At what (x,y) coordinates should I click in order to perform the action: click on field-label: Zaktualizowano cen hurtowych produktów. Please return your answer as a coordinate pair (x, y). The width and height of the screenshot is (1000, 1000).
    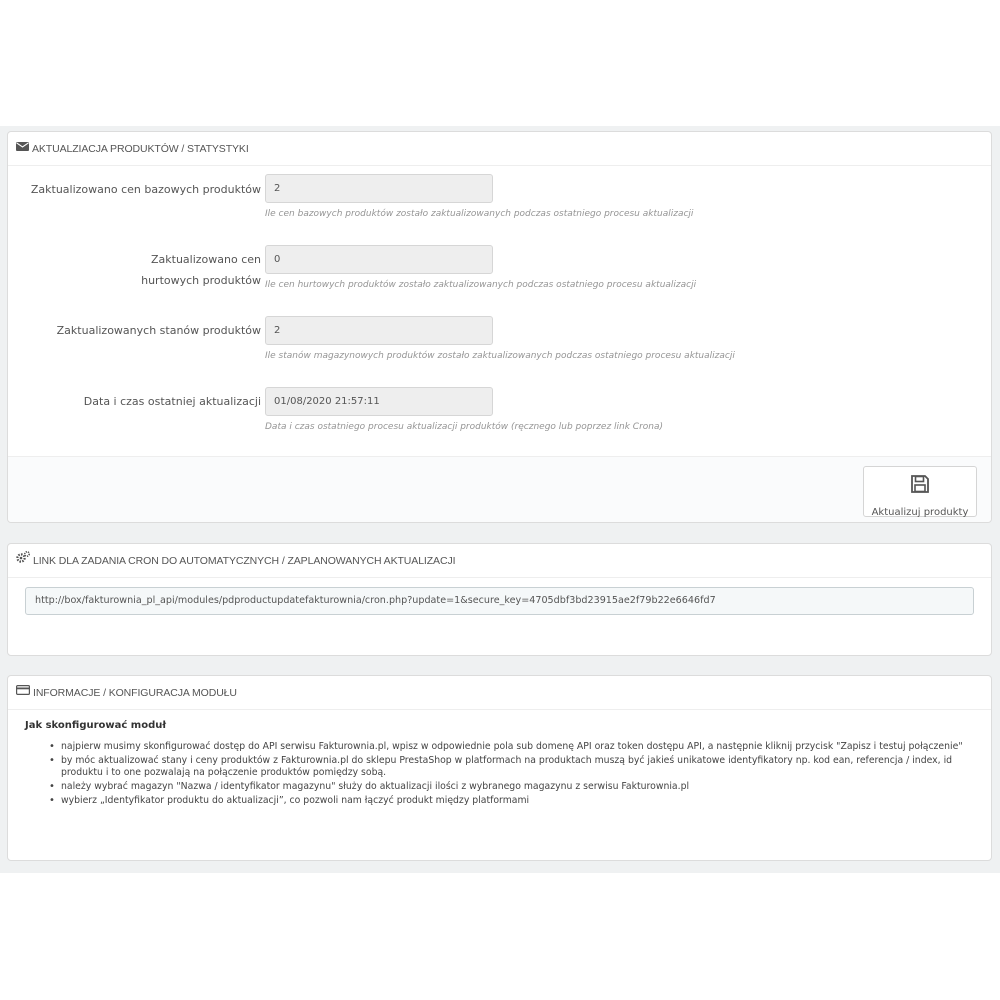
    Looking at the image, I should click on (201, 270).